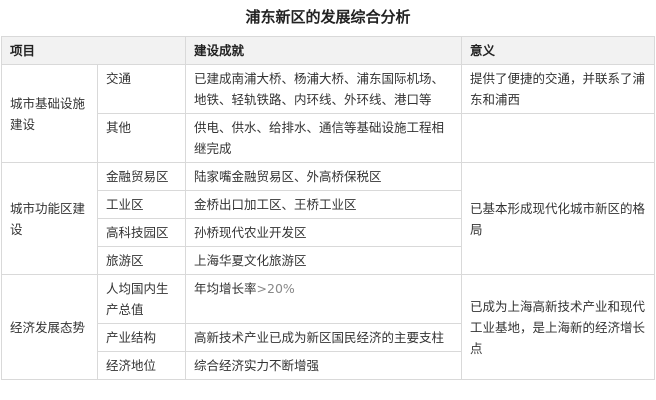 The height and width of the screenshot is (400, 656). I want to click on table-row: 其他 供电、供水、给排水、通信等基础设施工程相继完成, so click(329, 138).